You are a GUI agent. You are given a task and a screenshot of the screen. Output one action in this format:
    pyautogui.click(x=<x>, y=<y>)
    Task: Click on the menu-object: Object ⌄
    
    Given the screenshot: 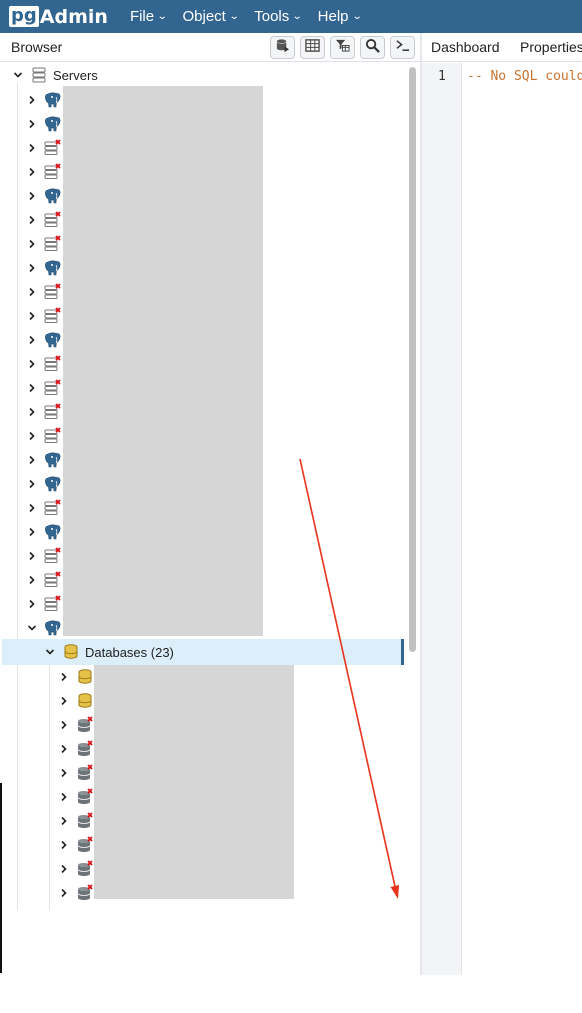 What is the action you would take?
    pyautogui.click(x=211, y=16)
    